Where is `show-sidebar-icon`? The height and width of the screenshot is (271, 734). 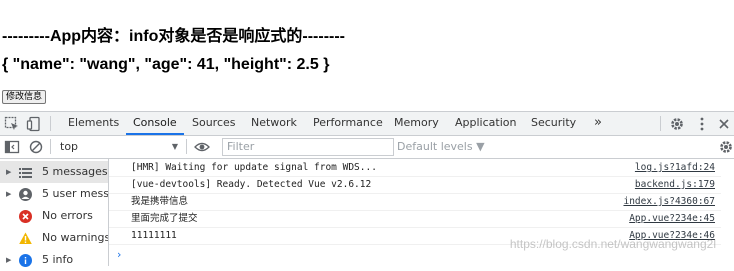 show-sidebar-icon is located at coordinates (12, 147).